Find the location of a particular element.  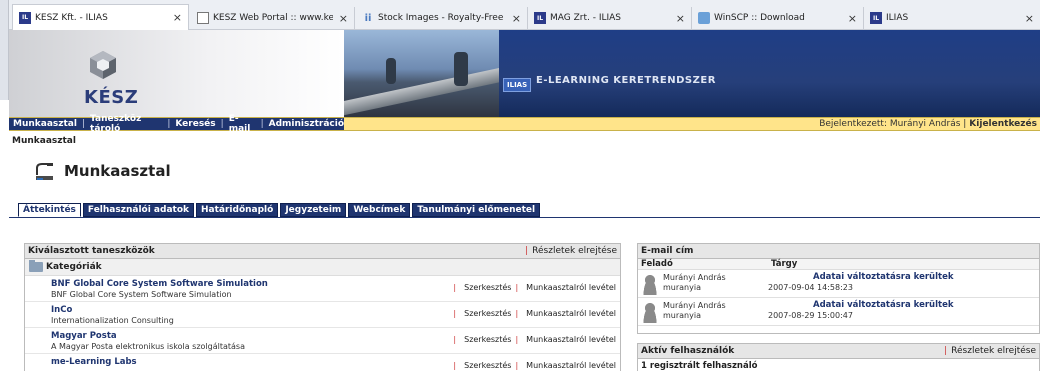

tab-jegyzeteim: Jegyzeteim is located at coordinates (313, 210).